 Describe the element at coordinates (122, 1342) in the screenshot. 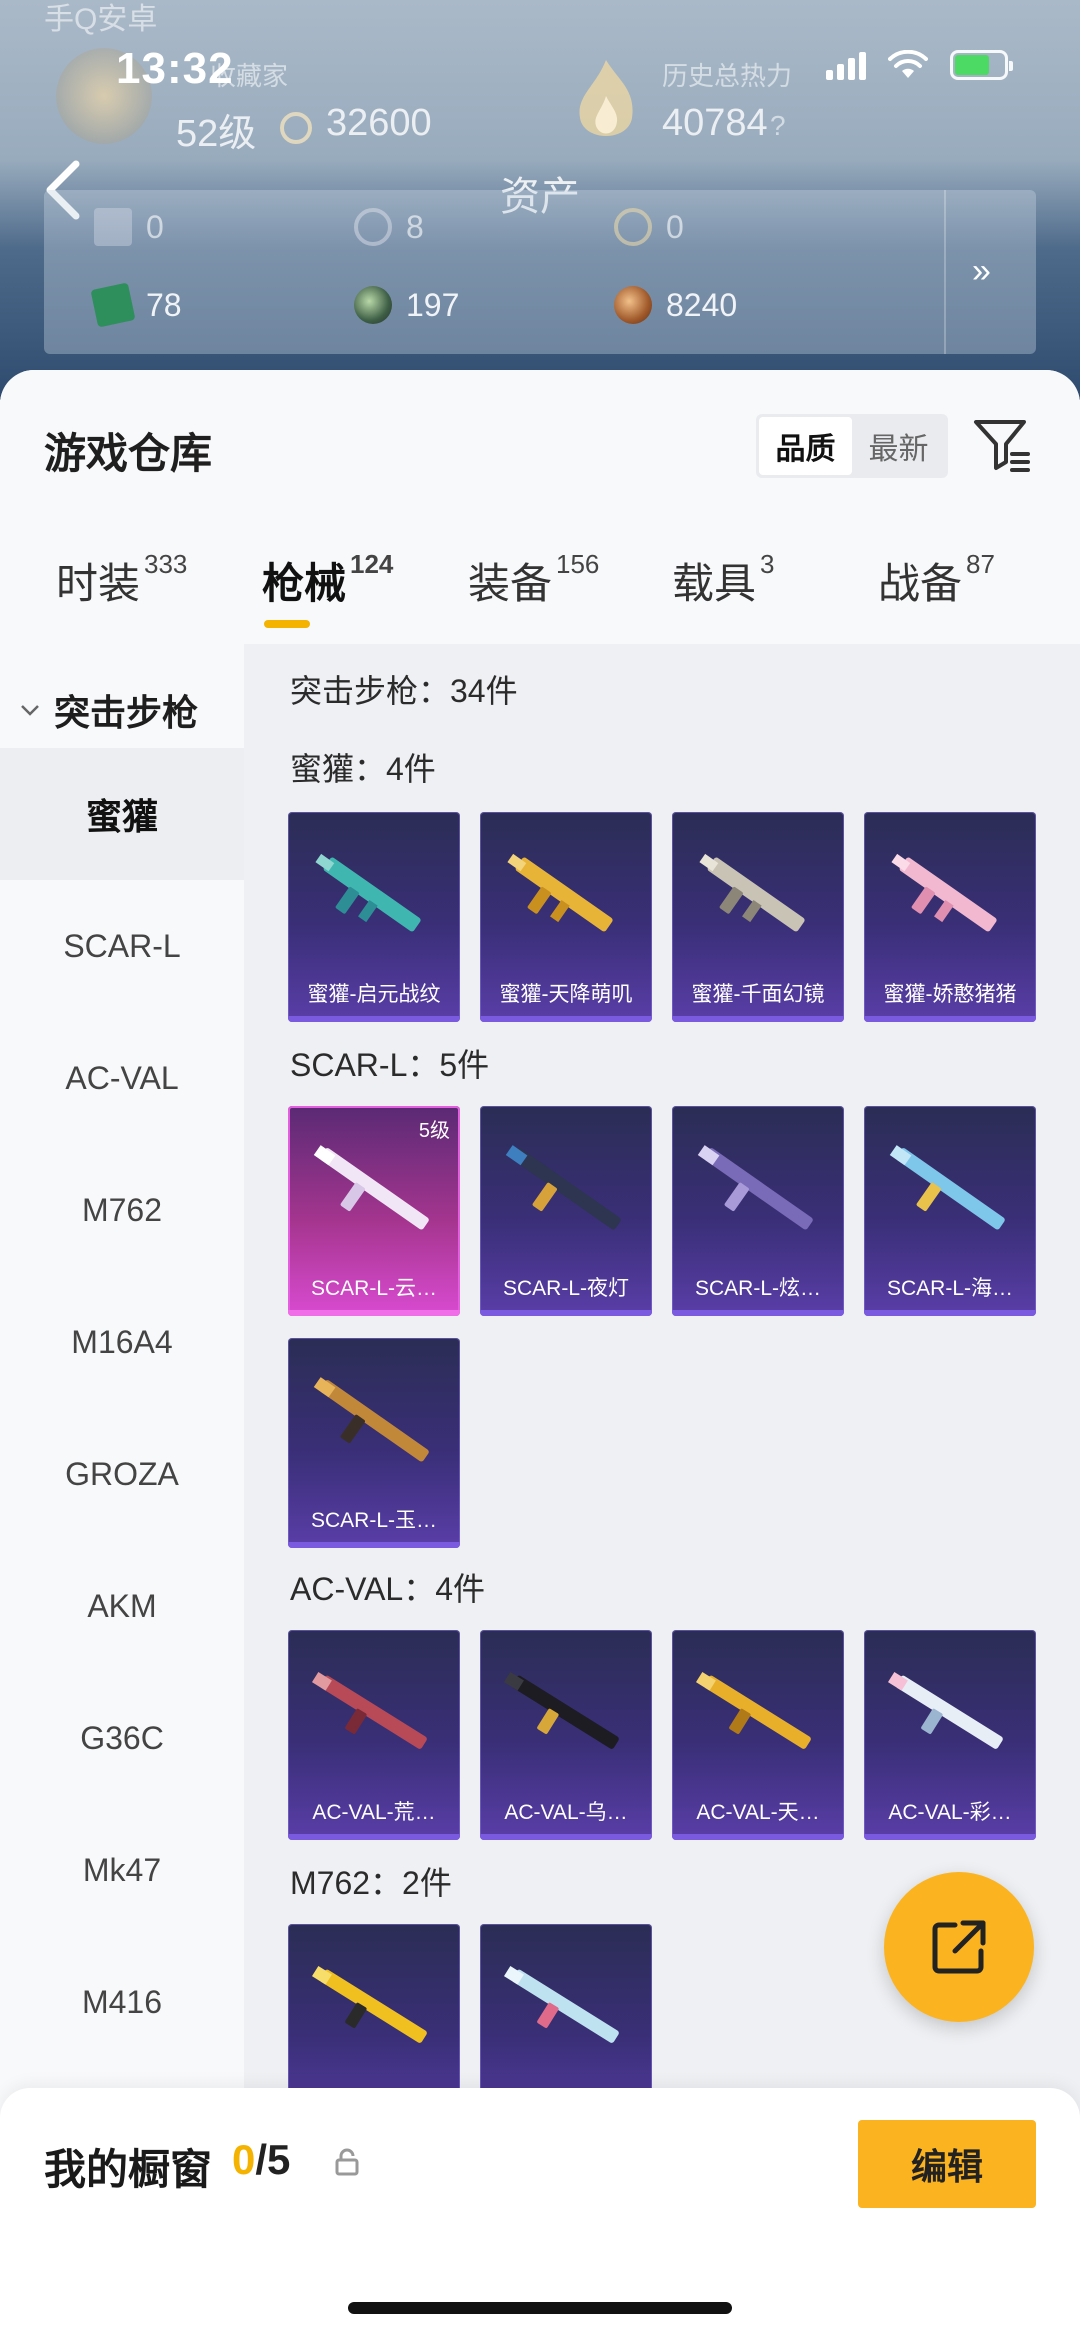

I see `category-item: M16A4` at that location.